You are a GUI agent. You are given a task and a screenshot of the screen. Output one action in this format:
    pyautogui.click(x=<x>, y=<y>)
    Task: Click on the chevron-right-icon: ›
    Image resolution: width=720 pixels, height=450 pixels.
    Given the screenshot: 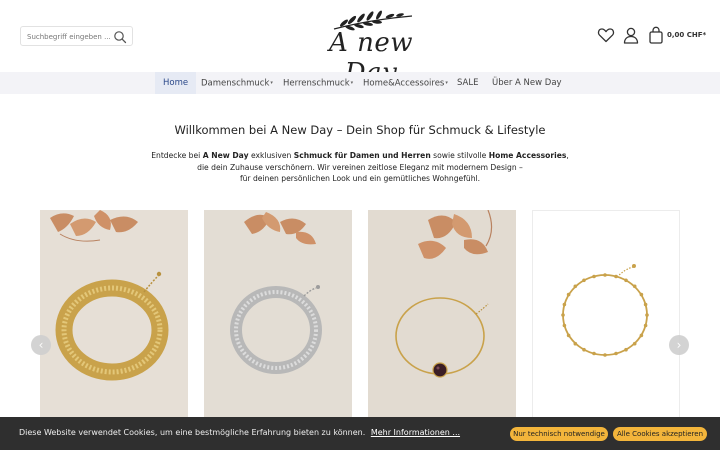 What is the action you would take?
    pyautogui.click(x=679, y=345)
    